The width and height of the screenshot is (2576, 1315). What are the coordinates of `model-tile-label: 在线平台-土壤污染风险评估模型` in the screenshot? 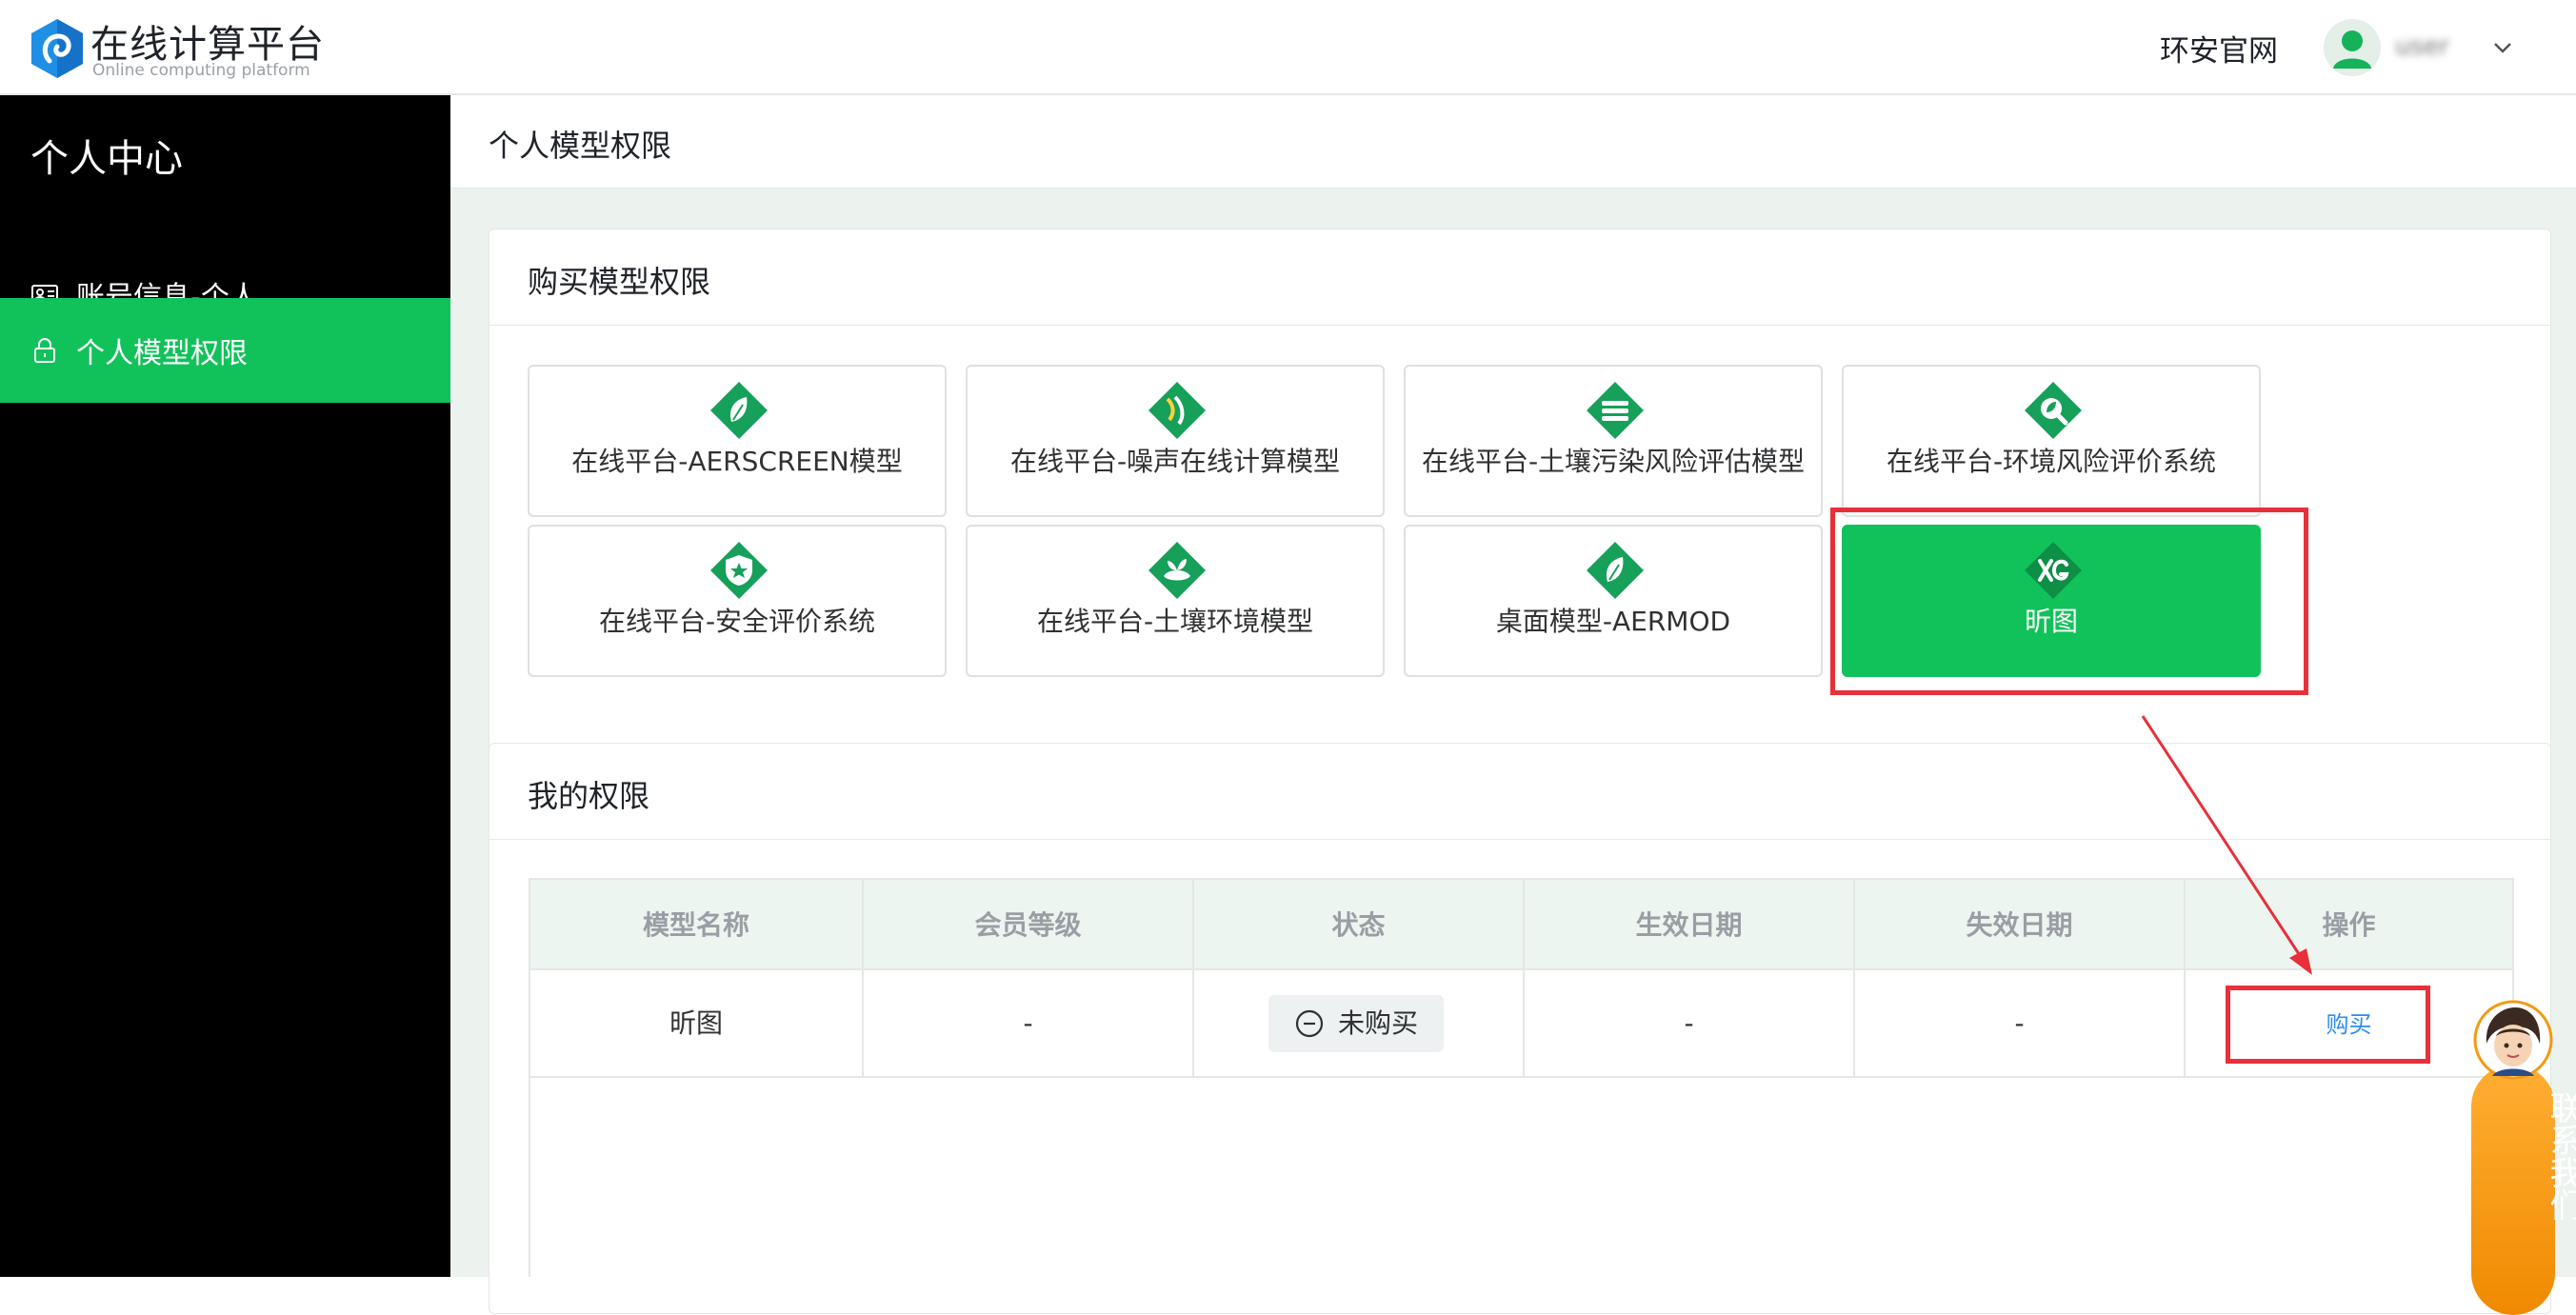 It's located at (1614, 461).